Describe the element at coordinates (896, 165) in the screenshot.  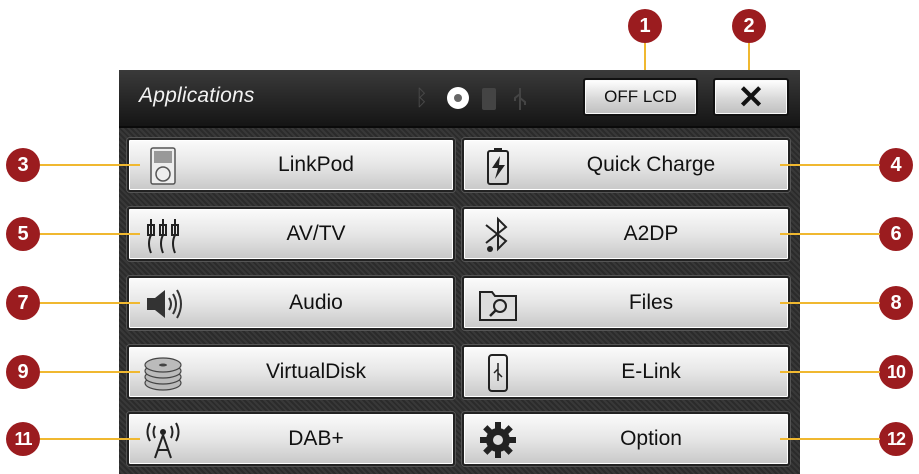
I see `callout-4: 4` at that location.